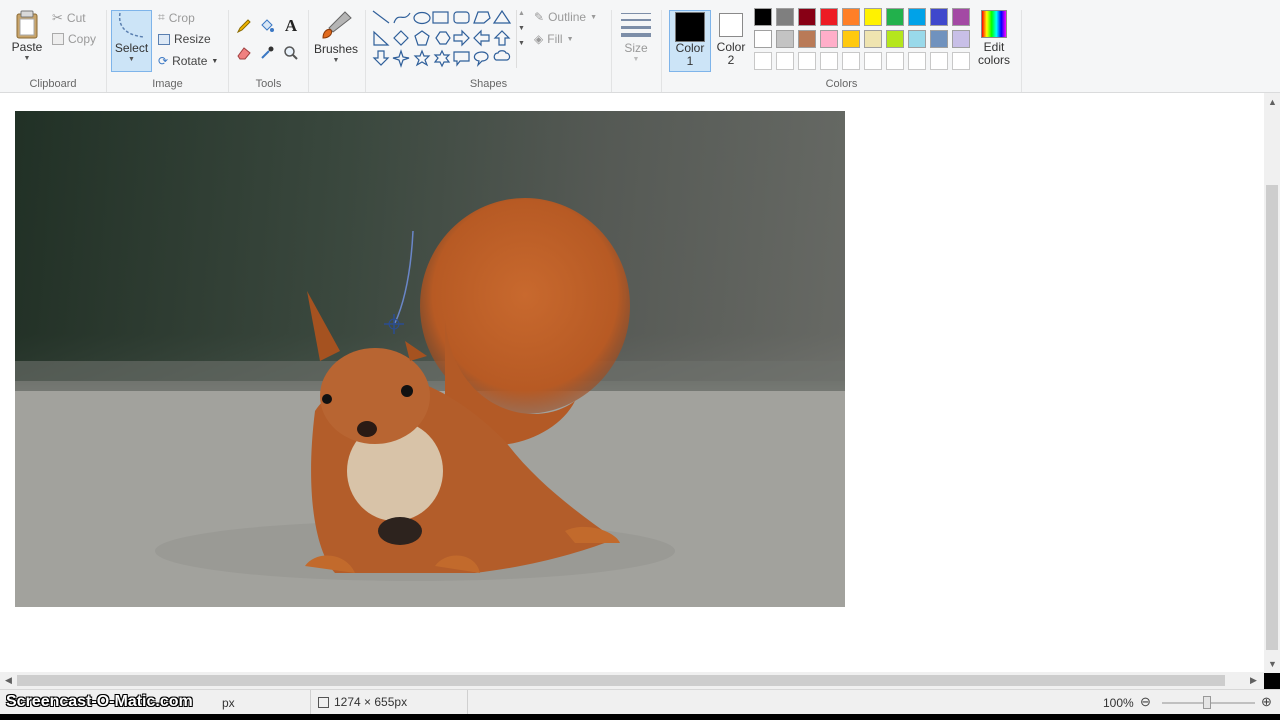  Describe the element at coordinates (731, 41) in the screenshot. I see `color2-button: Color 2` at that location.